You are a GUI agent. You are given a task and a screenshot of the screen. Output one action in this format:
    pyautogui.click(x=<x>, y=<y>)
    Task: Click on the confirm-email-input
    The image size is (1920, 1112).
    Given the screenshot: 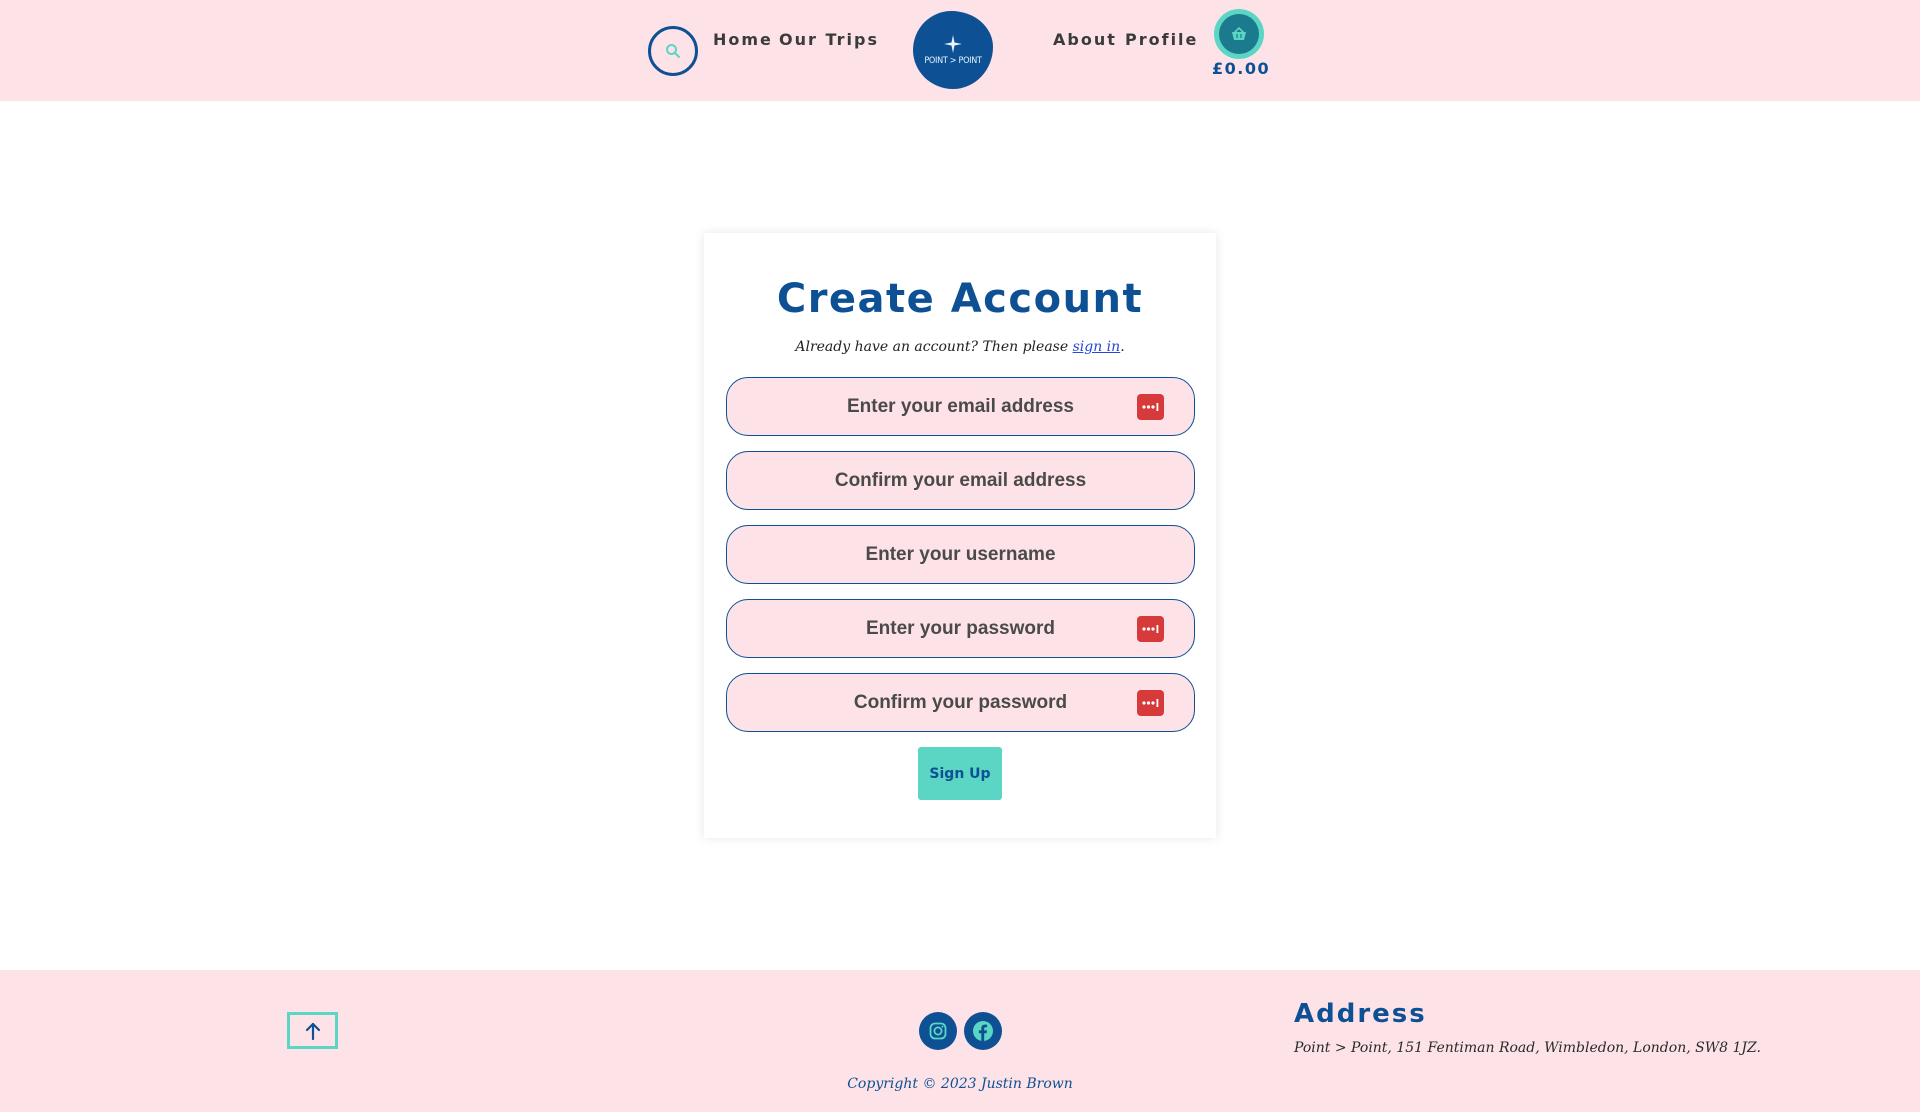 What is the action you would take?
    pyautogui.click(x=960, y=480)
    